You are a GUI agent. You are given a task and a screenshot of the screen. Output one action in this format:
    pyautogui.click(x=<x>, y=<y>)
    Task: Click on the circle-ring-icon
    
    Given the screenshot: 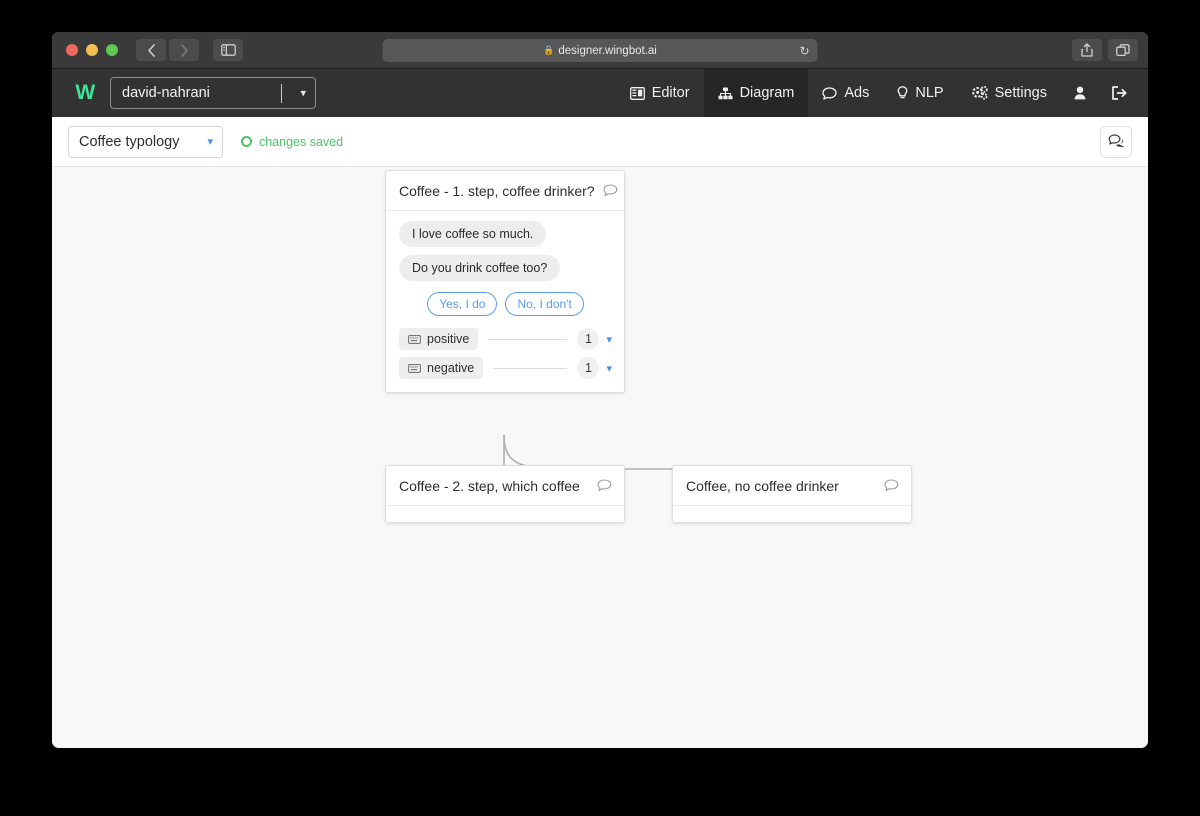 What is the action you would take?
    pyautogui.click(x=246, y=141)
    